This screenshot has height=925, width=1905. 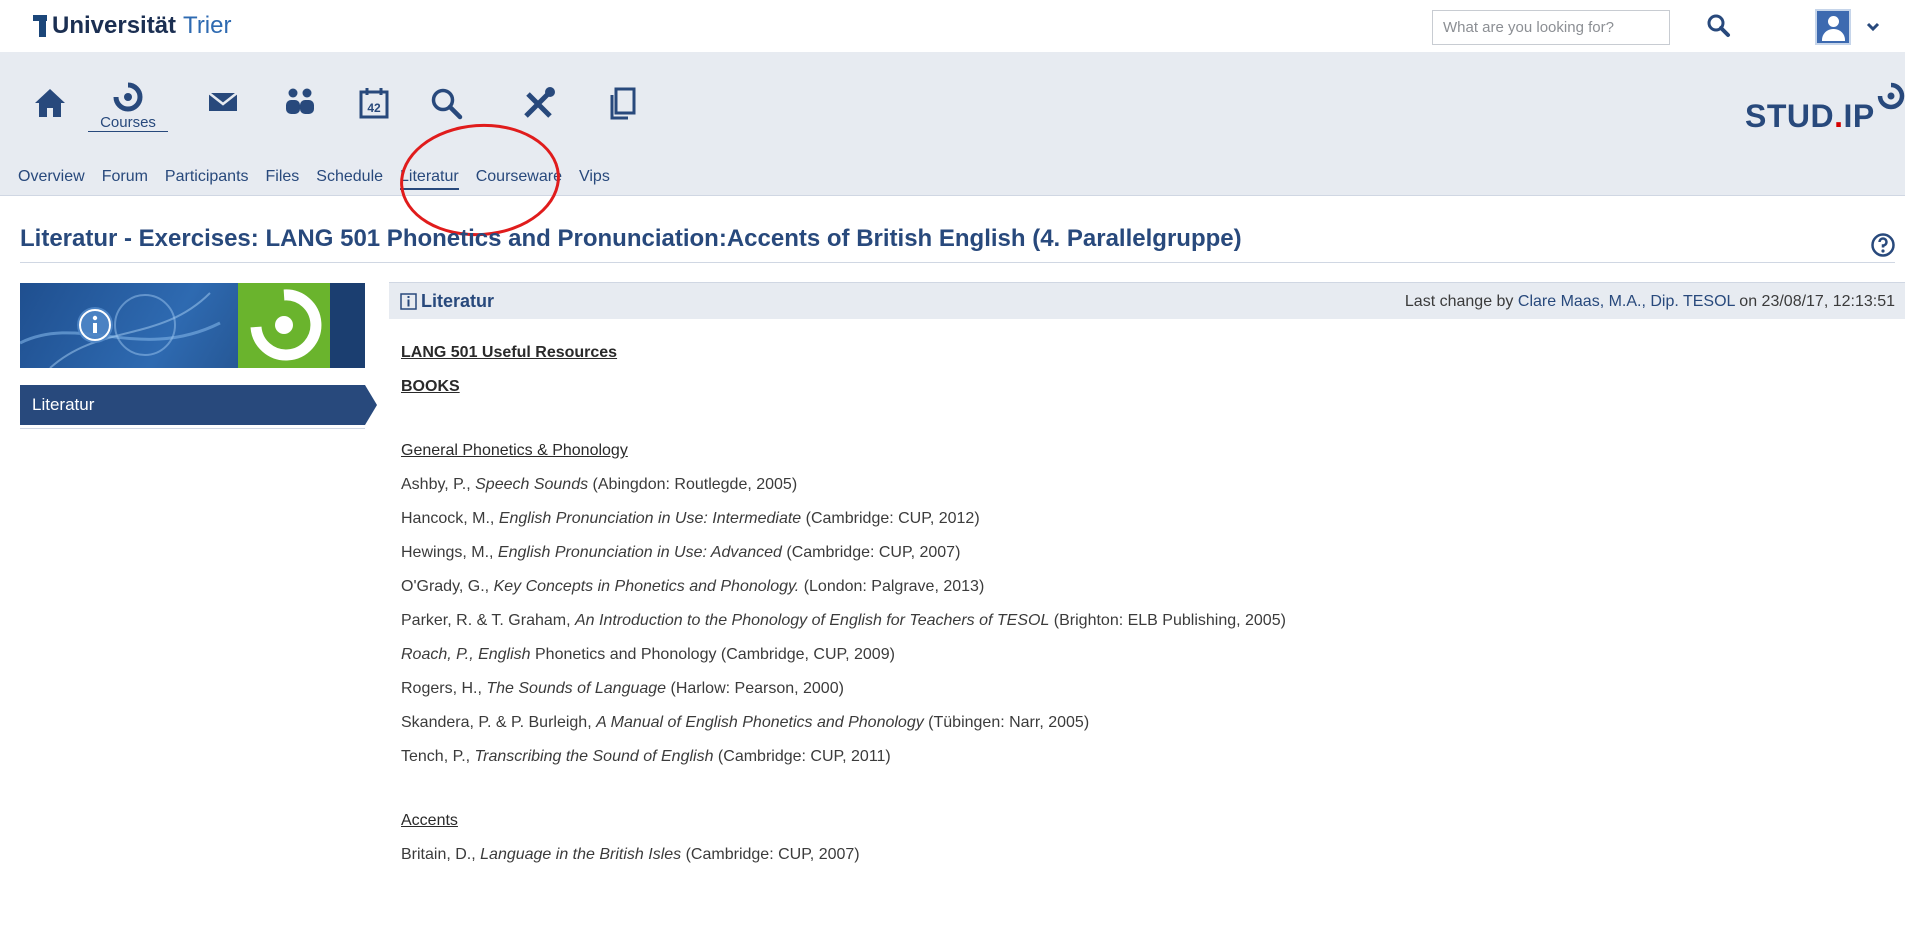 I want to click on search-button, so click(x=1719, y=26).